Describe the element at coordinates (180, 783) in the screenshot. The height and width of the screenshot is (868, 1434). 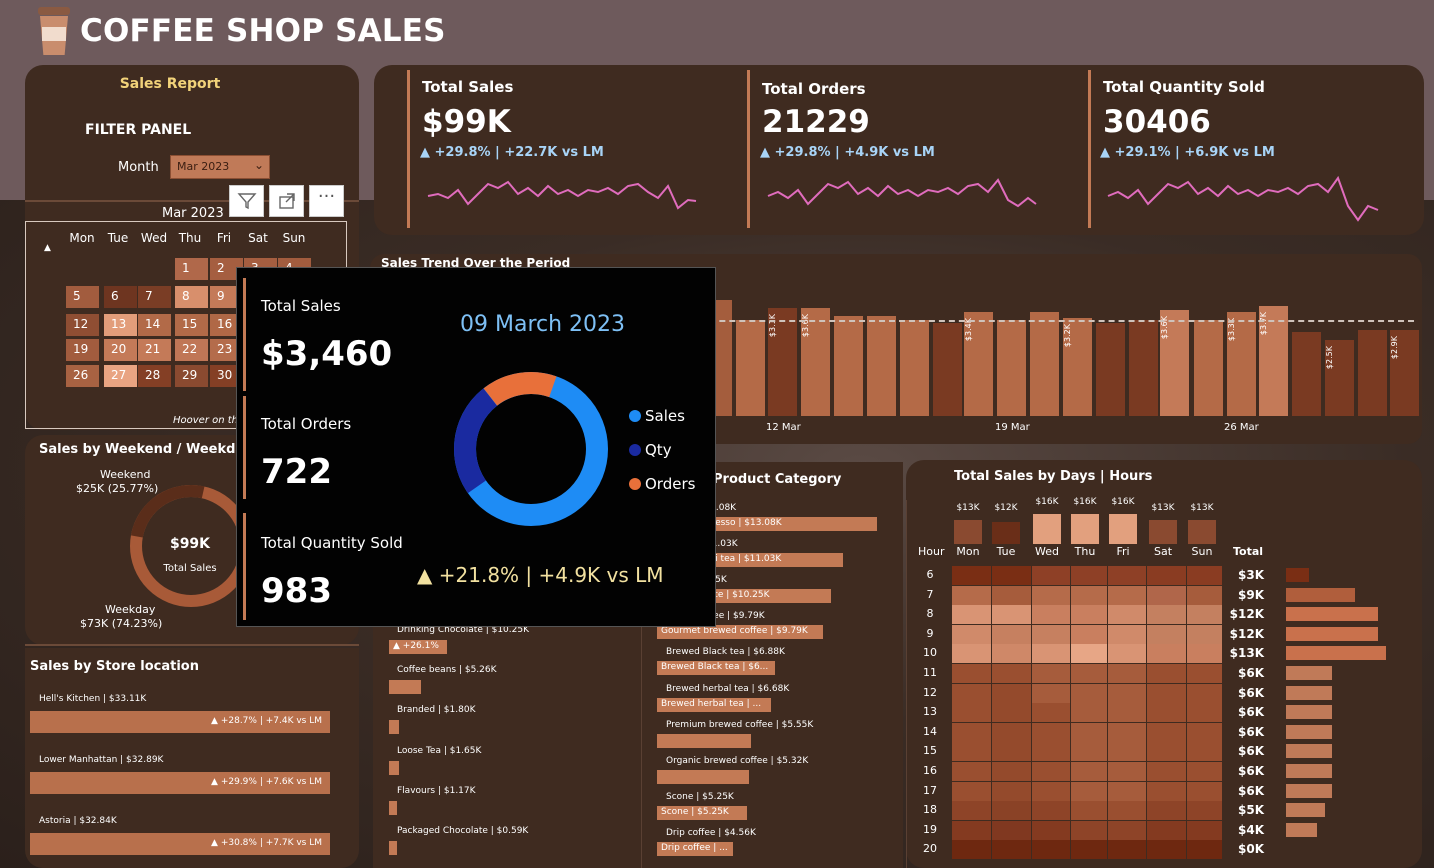
I see `store-bar: ▲ +29.9% | +7.6K vs LM` at that location.